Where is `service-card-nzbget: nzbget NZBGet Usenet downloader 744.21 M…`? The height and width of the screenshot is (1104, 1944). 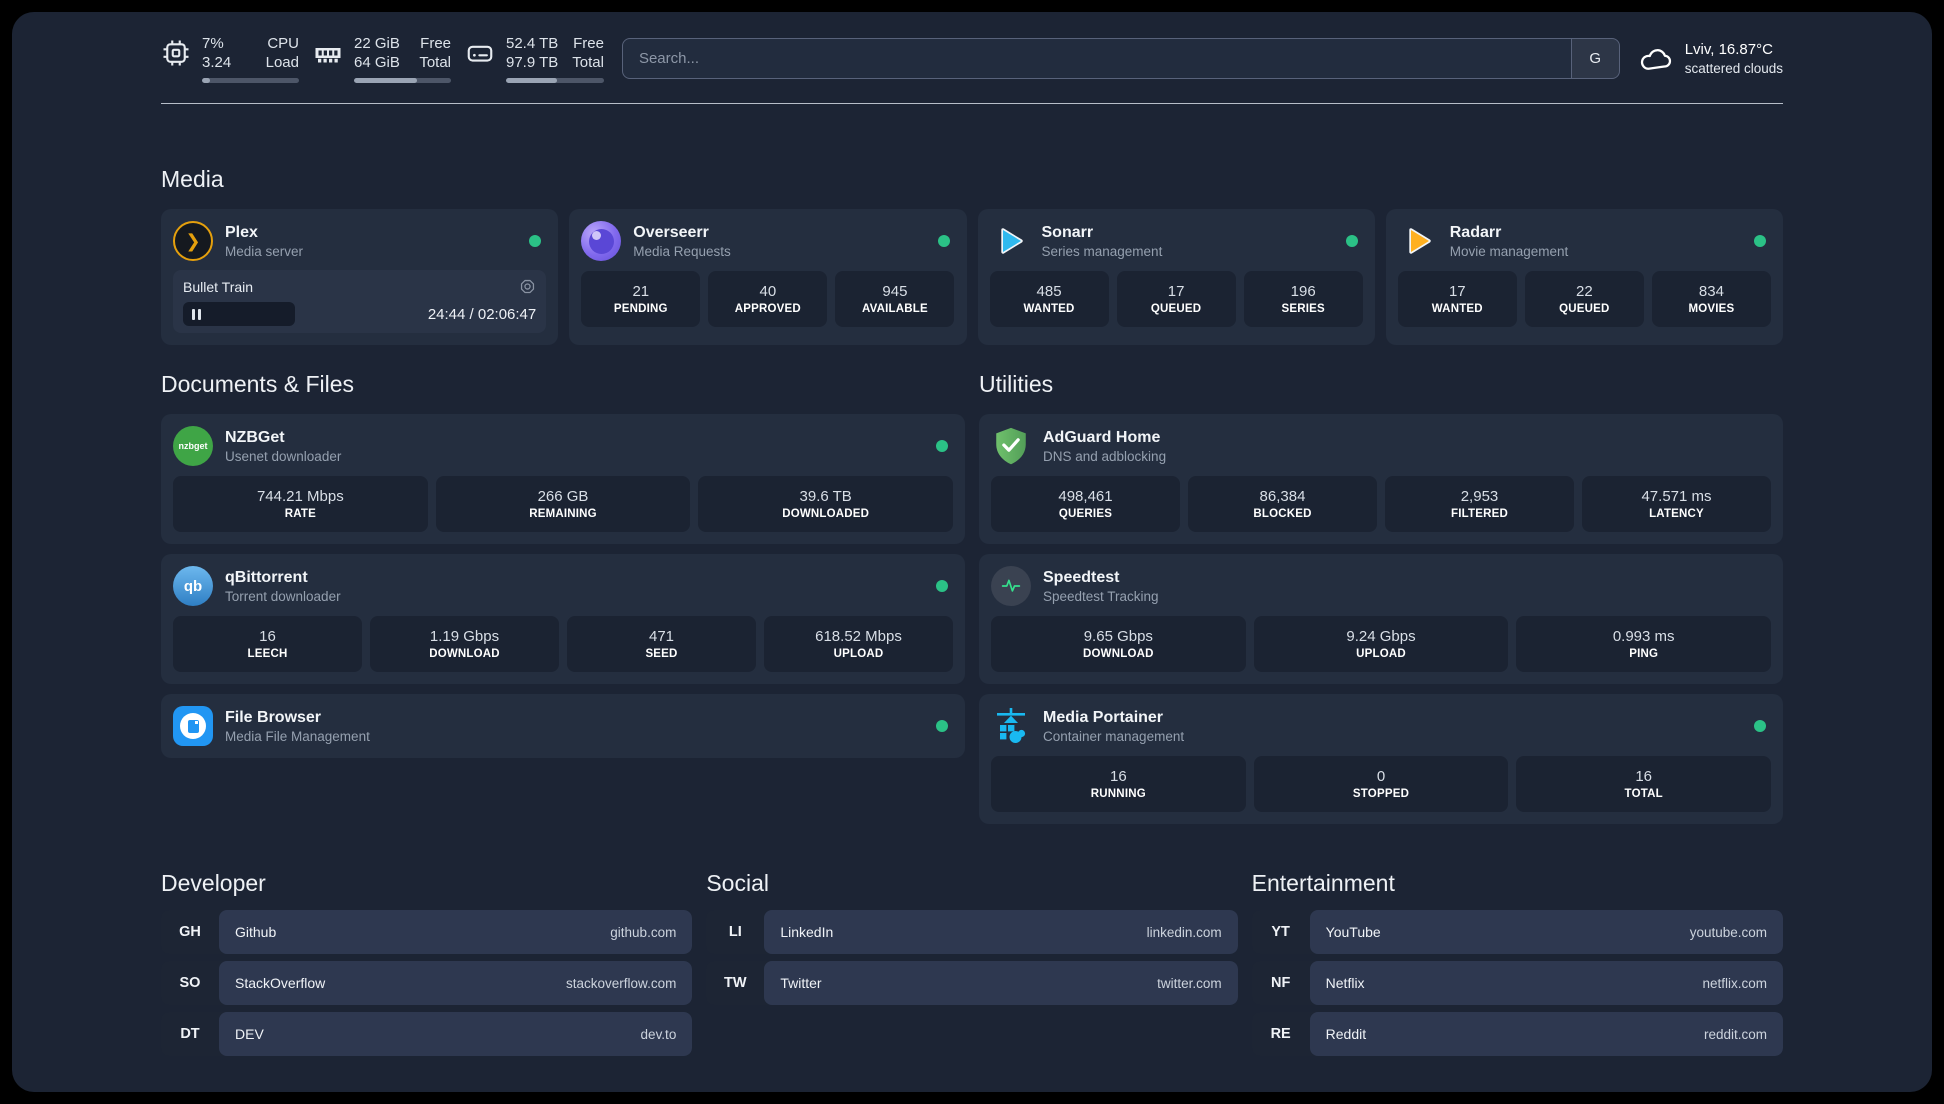
service-card-nzbget: nzbget NZBGet Usenet downloader 744.21 M… is located at coordinates (563, 479).